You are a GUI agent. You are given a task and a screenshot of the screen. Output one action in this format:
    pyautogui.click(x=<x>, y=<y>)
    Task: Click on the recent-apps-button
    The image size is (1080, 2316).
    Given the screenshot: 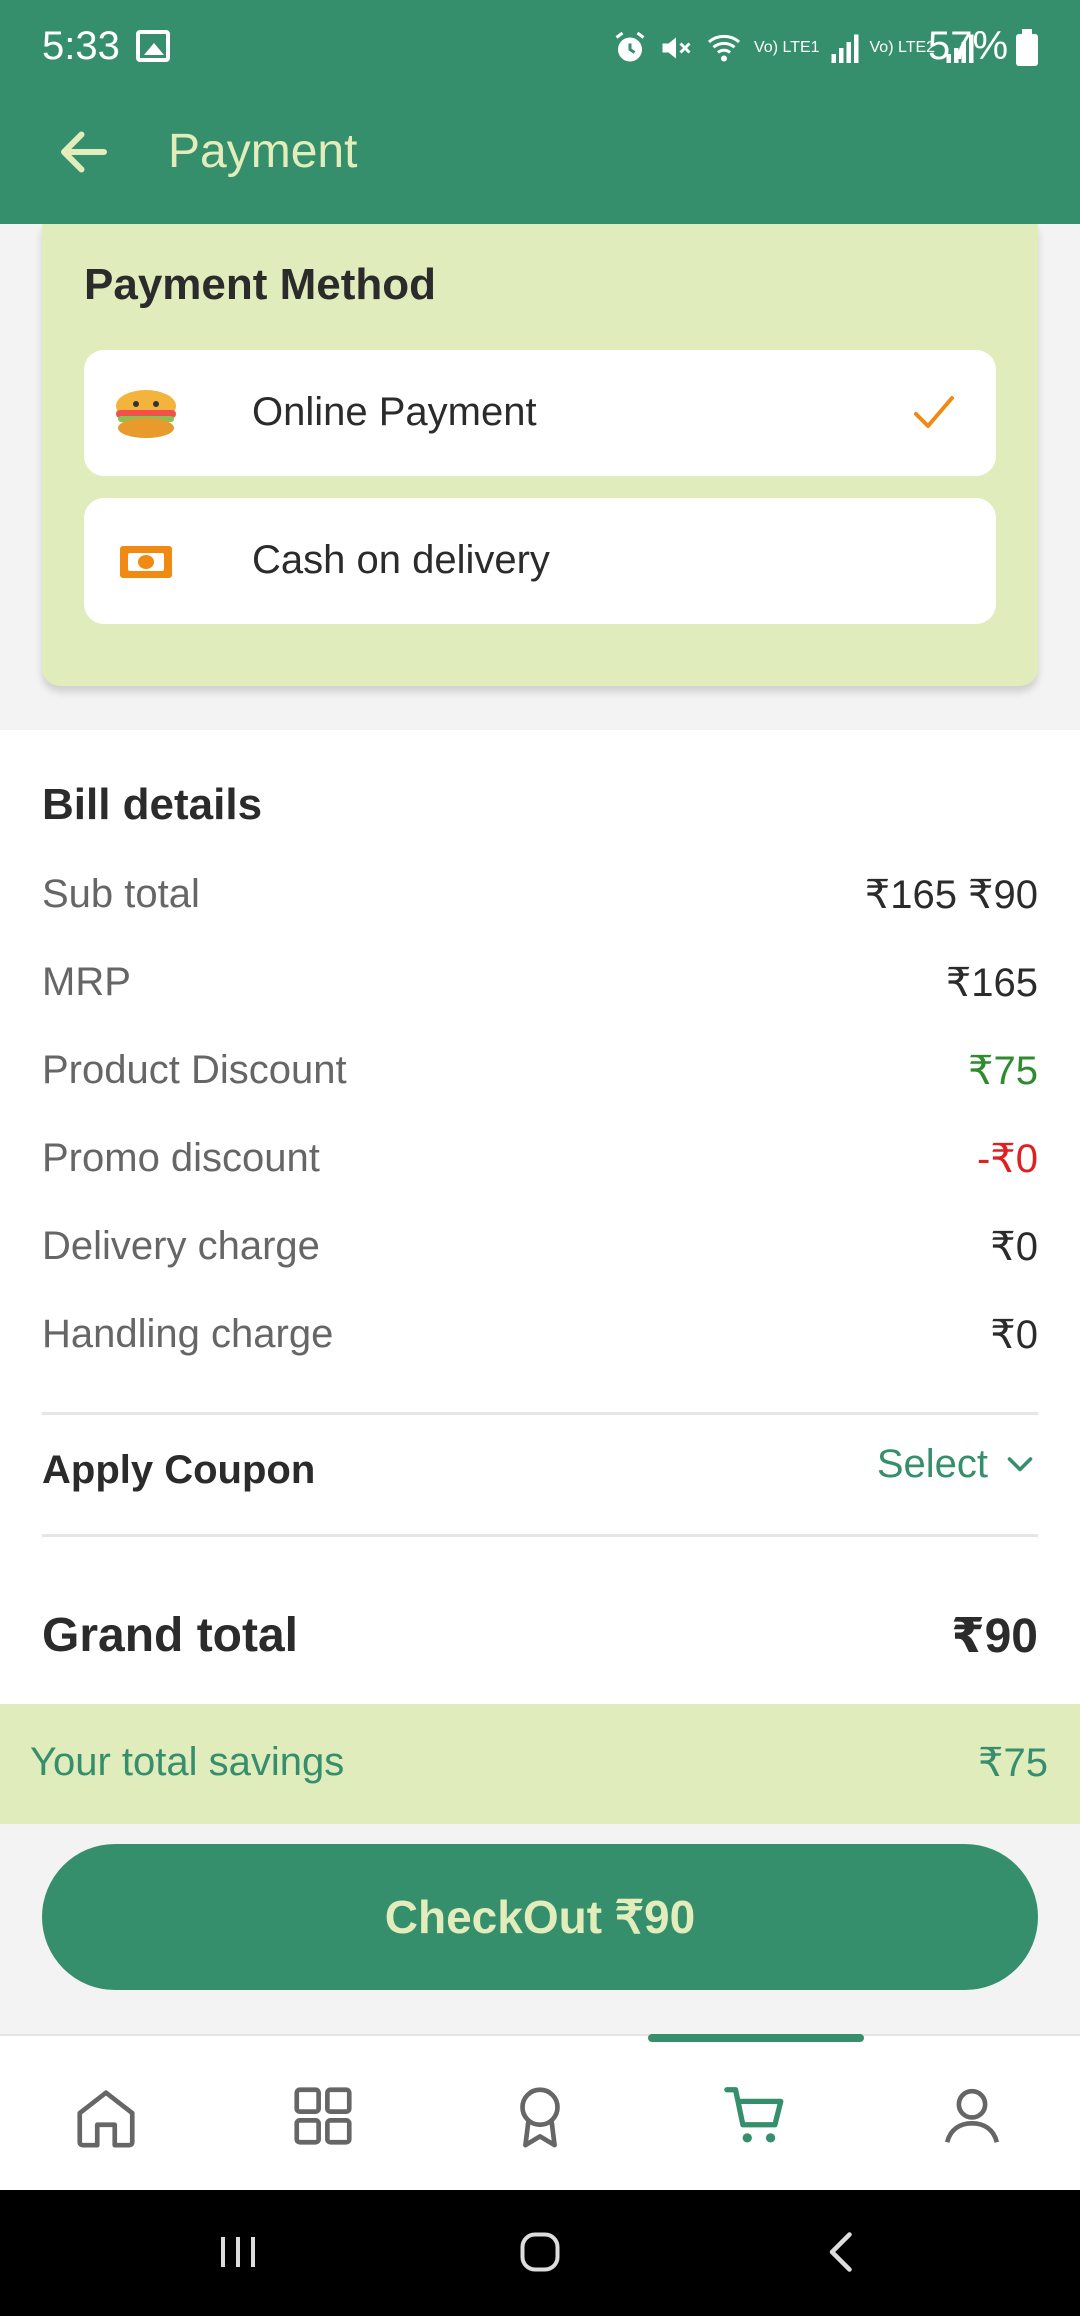 What is the action you would take?
    pyautogui.click(x=238, y=2252)
    